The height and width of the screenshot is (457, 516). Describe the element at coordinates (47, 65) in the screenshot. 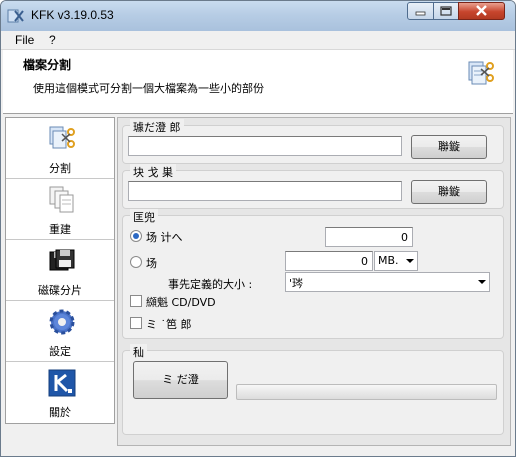

I see `mode-title: 檔案分割` at that location.